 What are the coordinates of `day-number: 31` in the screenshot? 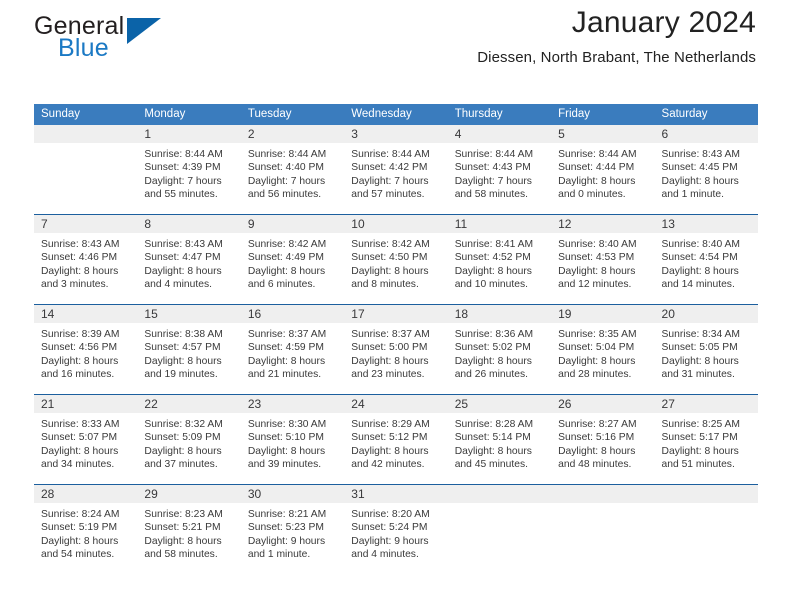 It's located at (395, 494).